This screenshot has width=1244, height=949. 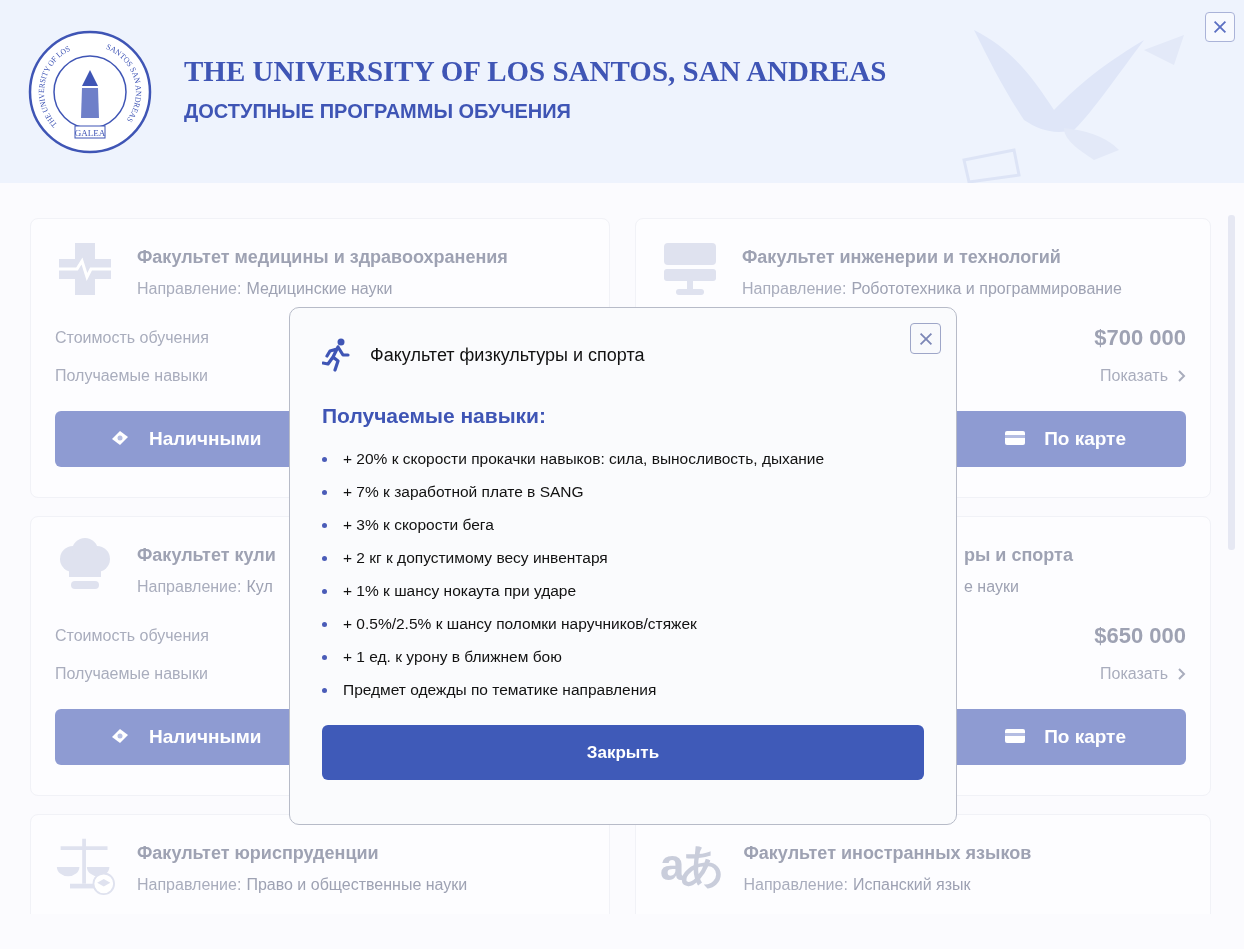 What do you see at coordinates (435, 416) in the screenshot?
I see `skills-heading: Получаемые навыки:` at bounding box center [435, 416].